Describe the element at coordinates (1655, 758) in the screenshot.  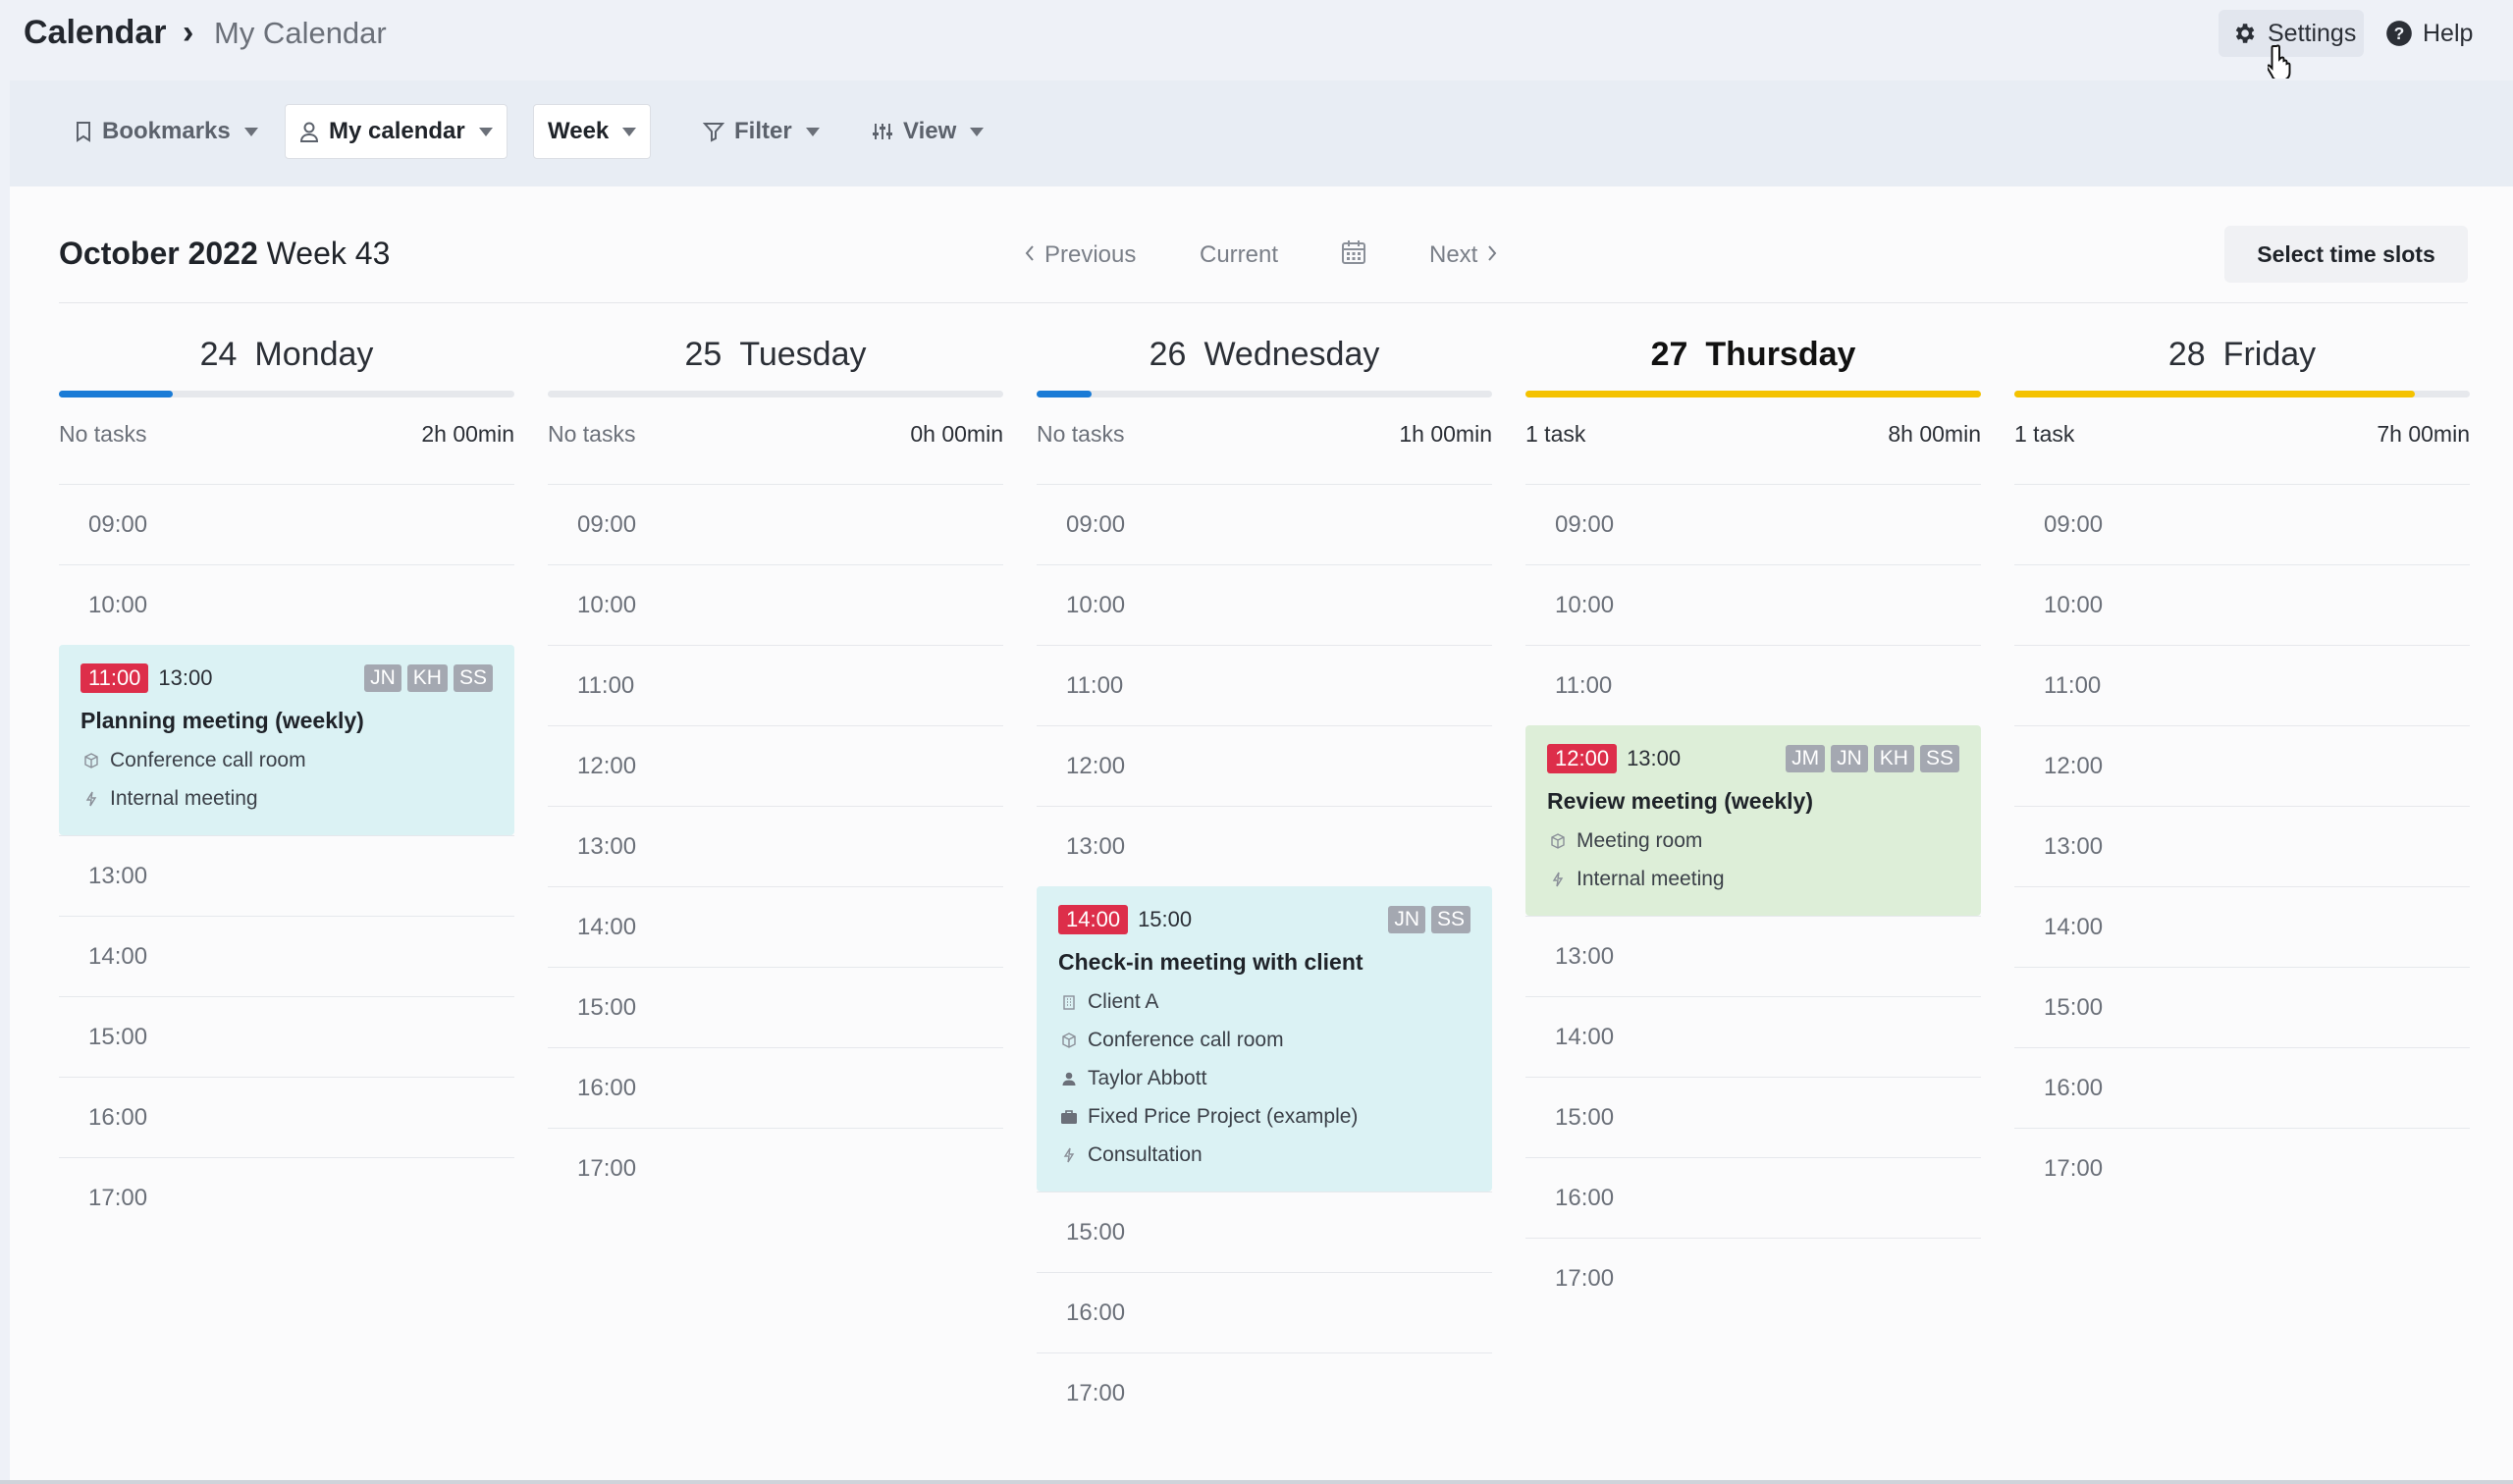
I see `event-end-time: 13:00` at that location.